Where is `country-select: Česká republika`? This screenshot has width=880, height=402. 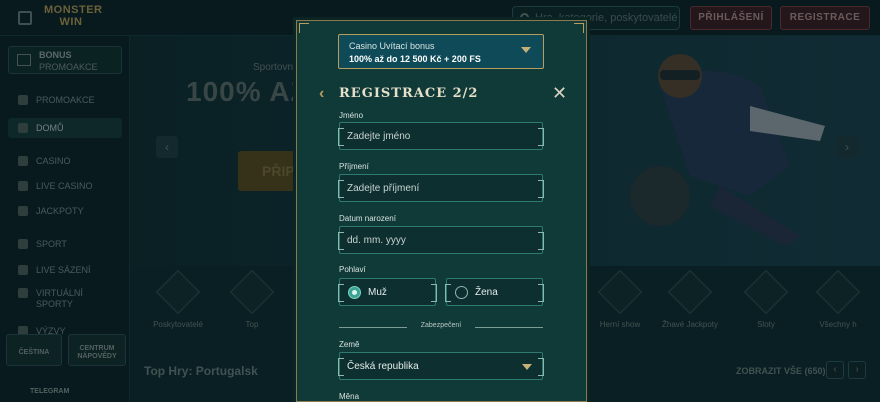
country-select: Česká republika is located at coordinates (441, 366).